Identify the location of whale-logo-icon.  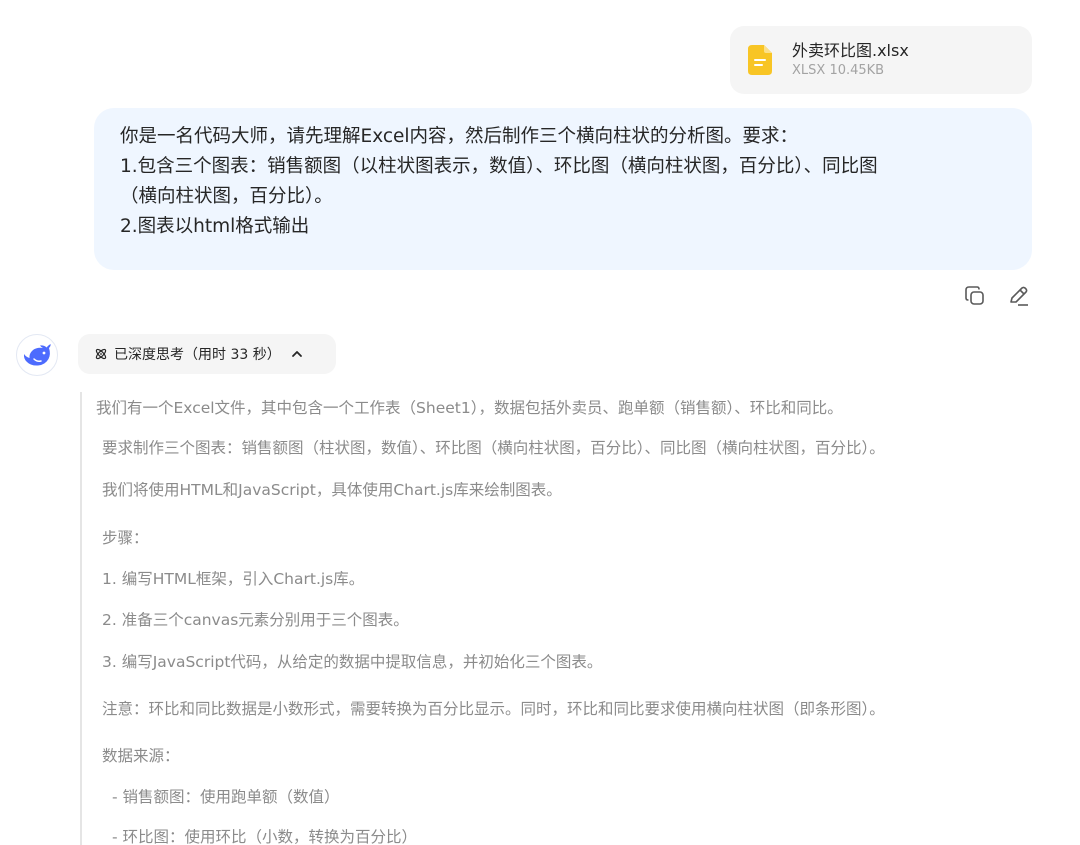
(37, 355).